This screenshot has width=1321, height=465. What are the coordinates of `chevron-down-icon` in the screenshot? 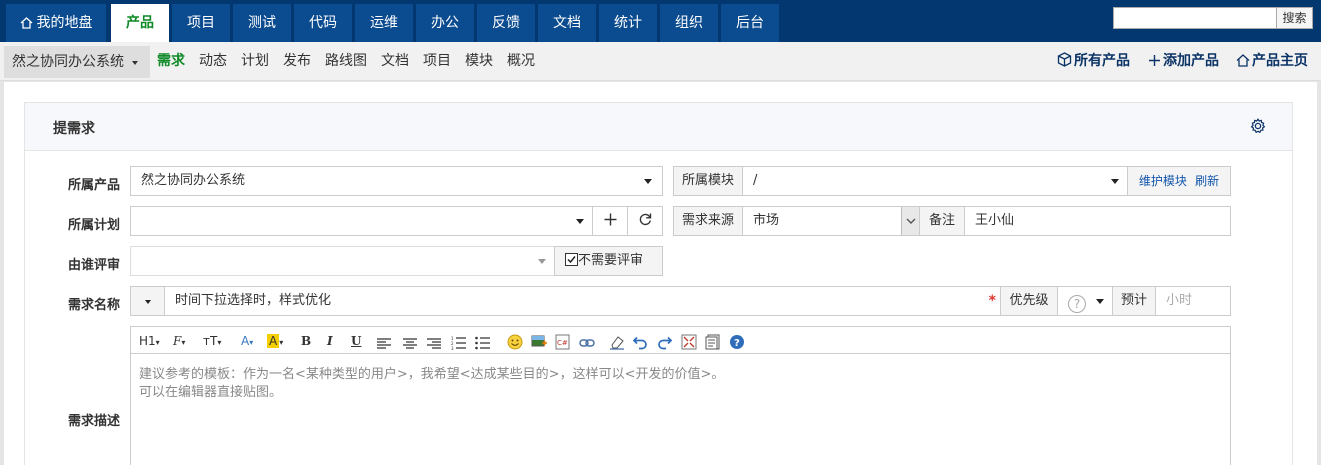 It's located at (911, 221).